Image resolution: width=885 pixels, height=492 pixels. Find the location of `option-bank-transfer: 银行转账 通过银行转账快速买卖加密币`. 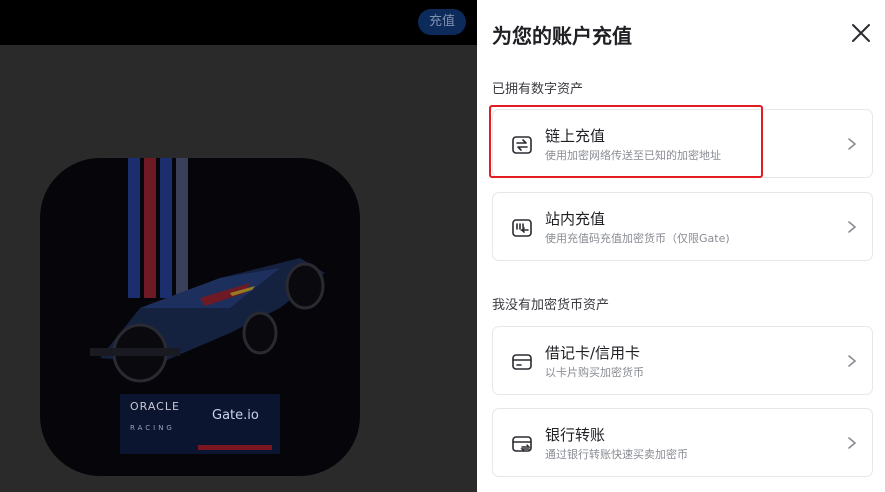

option-bank-transfer: 银行转账 通过银行转账快速买卖加密币 is located at coordinates (682, 442).